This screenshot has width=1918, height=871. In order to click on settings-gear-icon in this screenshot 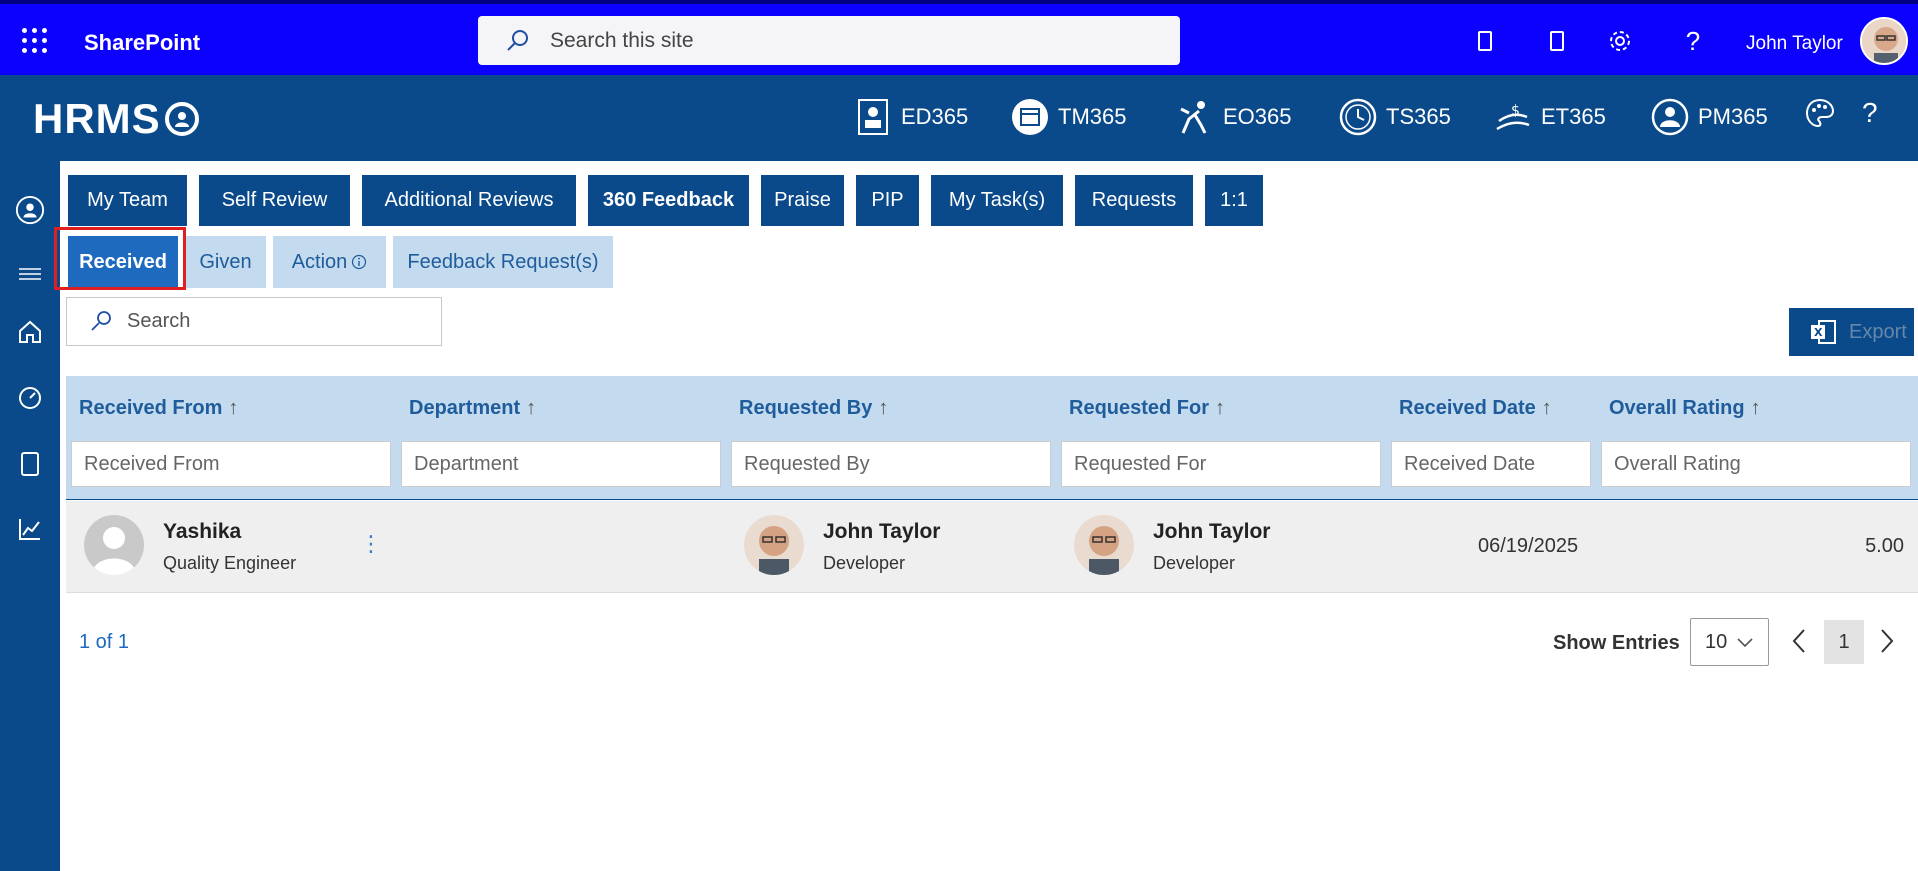, I will do `click(1620, 41)`.